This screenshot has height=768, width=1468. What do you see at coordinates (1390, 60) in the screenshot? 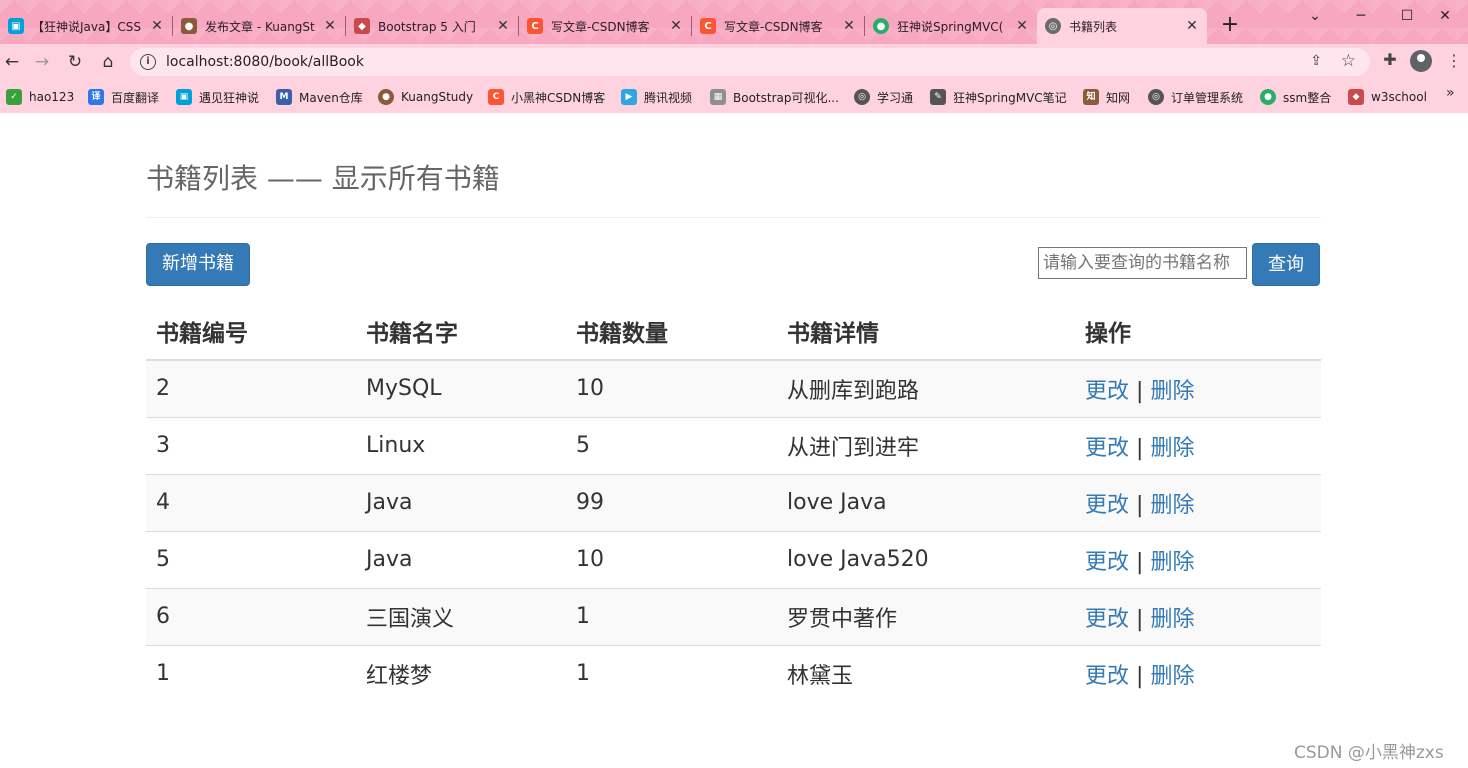
I see `extensions-icon: ✚` at bounding box center [1390, 60].